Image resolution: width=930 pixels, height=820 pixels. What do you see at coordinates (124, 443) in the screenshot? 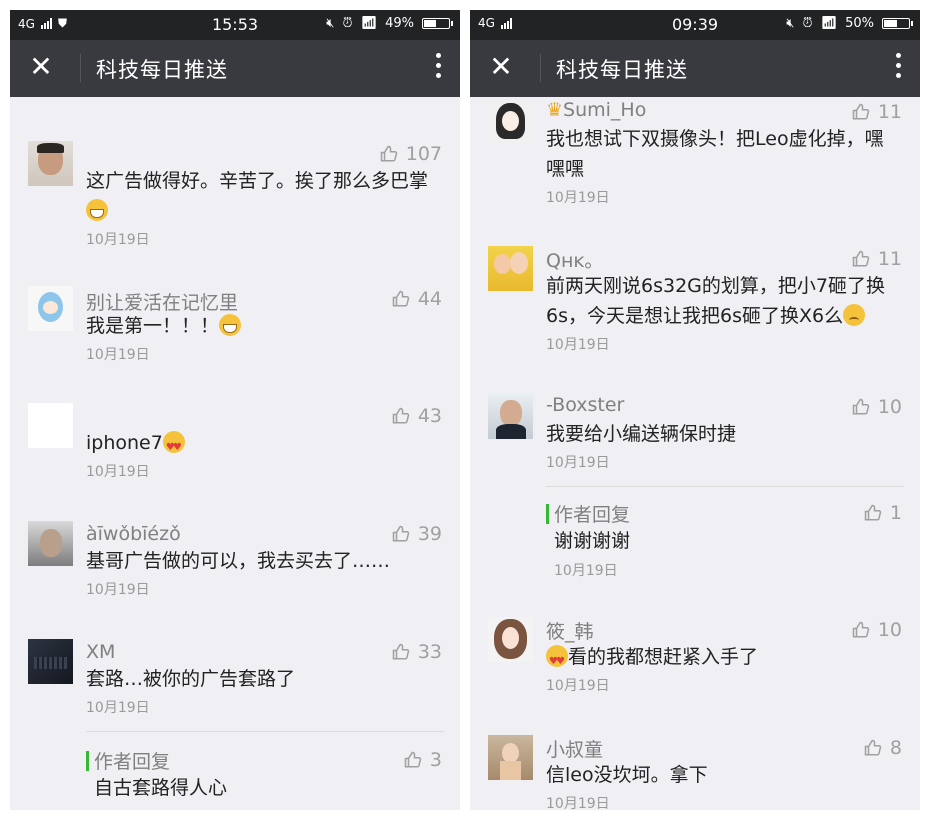
I see `comment-body: iphone7` at bounding box center [124, 443].